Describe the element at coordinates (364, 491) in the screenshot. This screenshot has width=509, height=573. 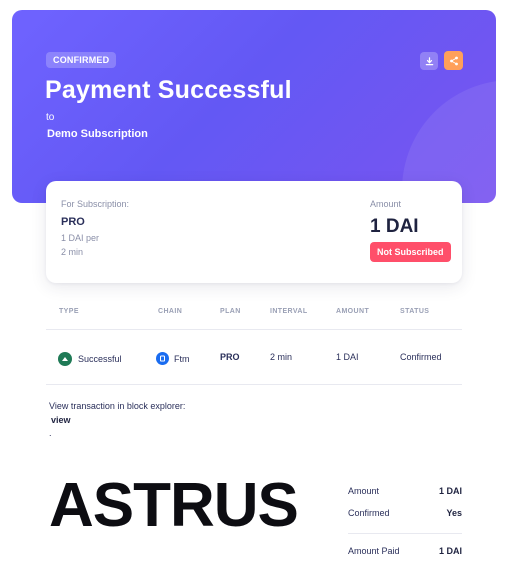
I see `summary-amount-label: Amount` at that location.